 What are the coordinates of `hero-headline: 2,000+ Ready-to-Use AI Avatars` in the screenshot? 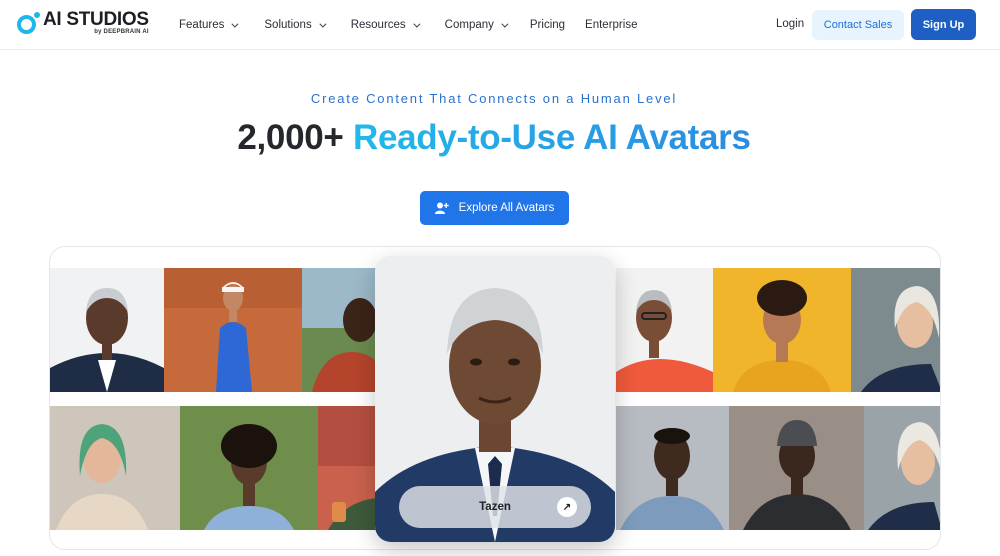 It's located at (494, 138).